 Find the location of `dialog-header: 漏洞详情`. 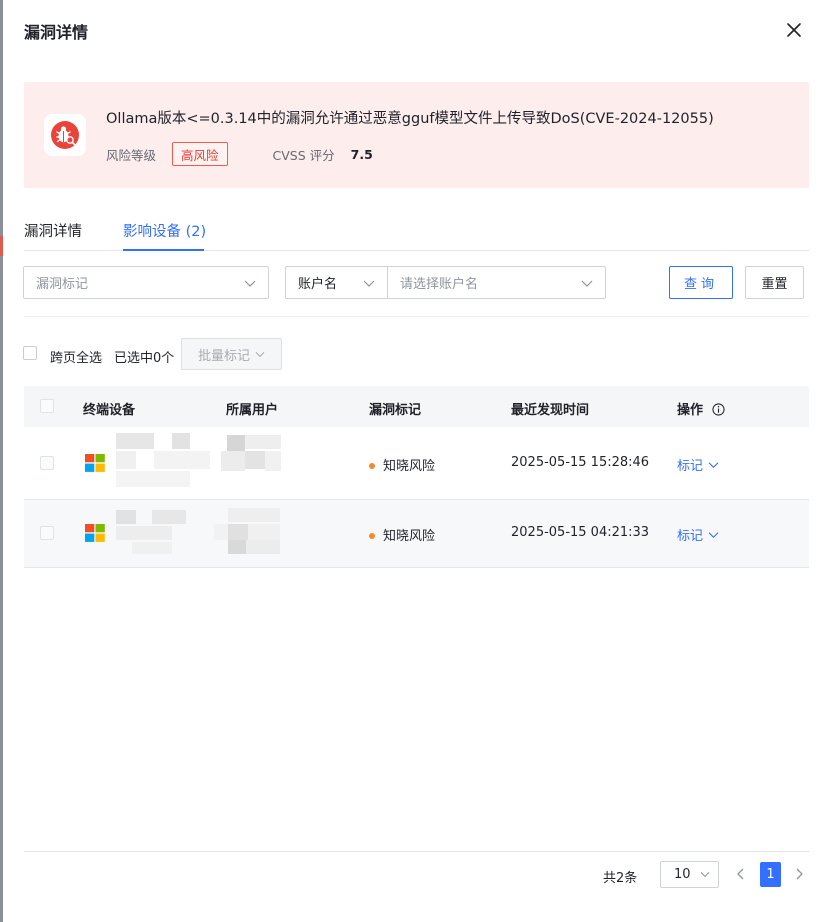

dialog-header: 漏洞详情 is located at coordinates (415, 30).